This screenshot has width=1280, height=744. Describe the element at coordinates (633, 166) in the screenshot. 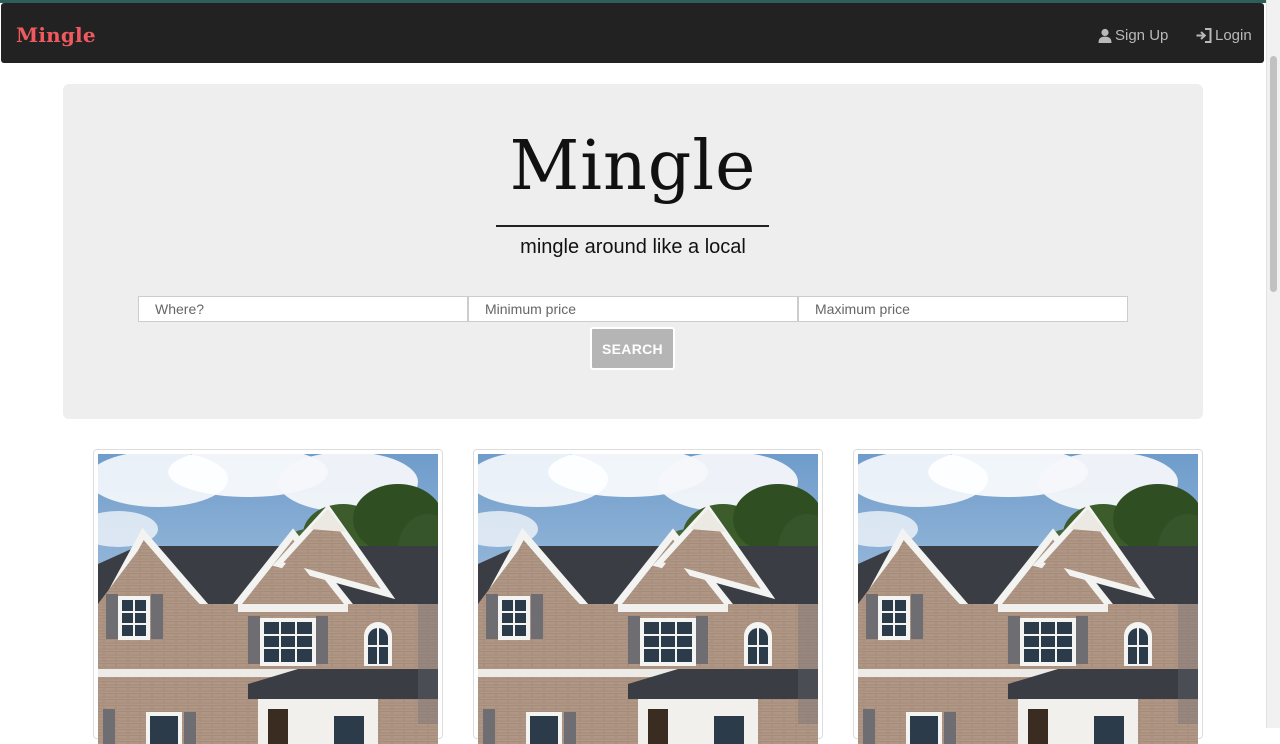

I see `hero-title: Mingle` at that location.